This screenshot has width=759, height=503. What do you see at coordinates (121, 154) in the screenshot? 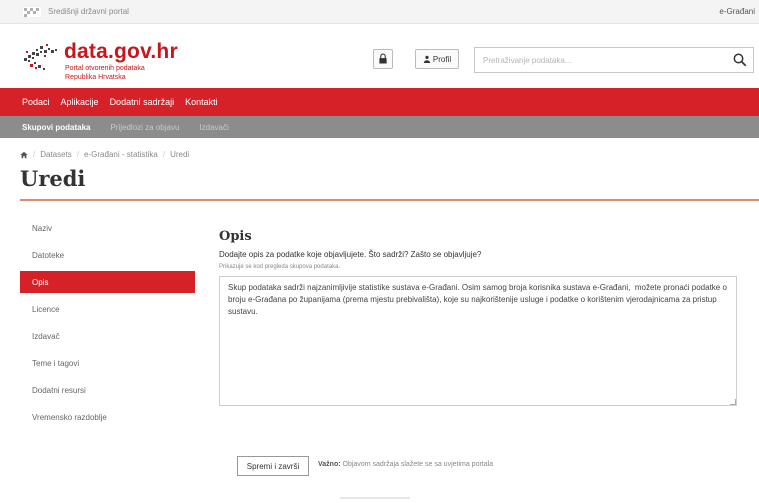
I see `breadcrumb-dataset: e-Građani - statistika` at bounding box center [121, 154].